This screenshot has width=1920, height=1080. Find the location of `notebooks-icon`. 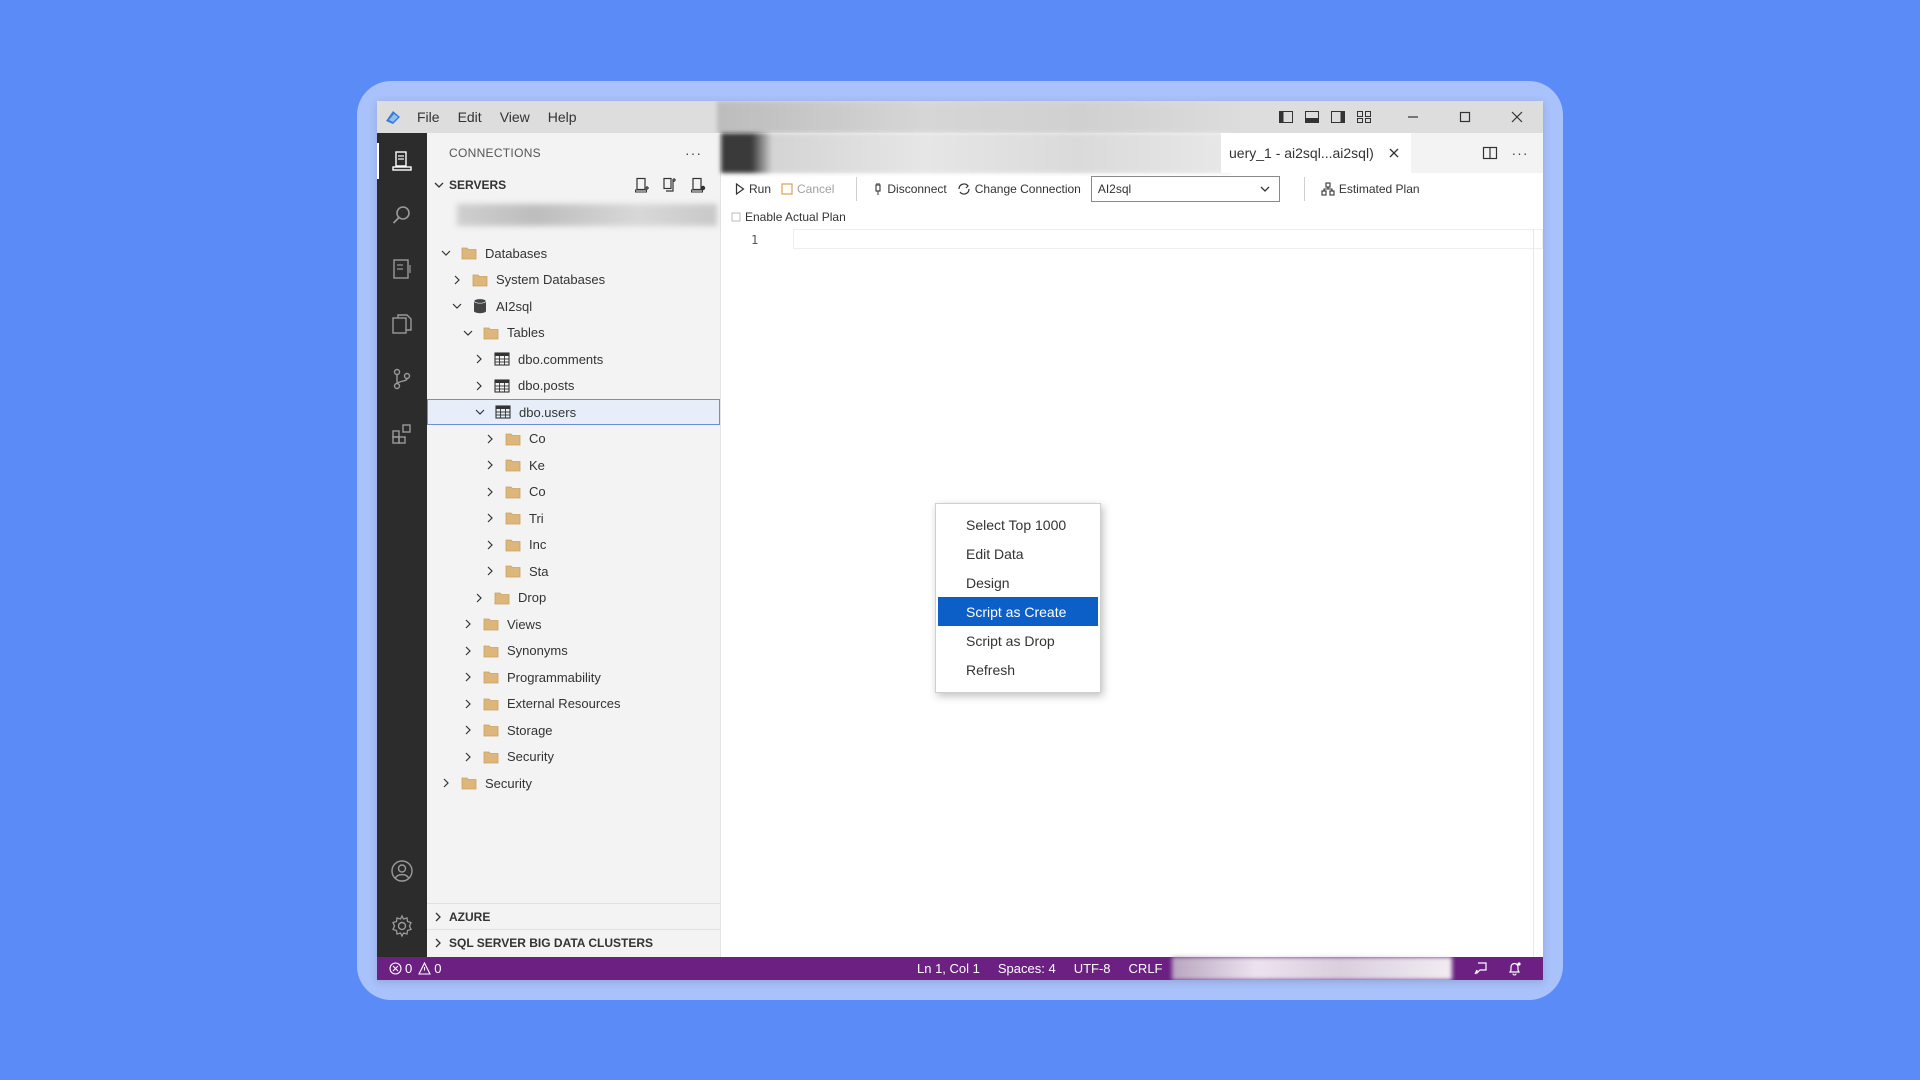

notebooks-icon is located at coordinates (402, 269).